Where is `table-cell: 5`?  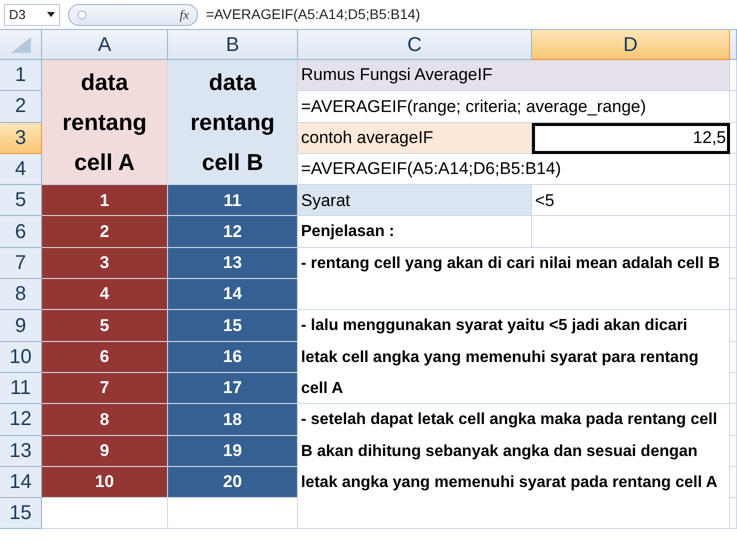
table-cell: 5 is located at coordinates (105, 326).